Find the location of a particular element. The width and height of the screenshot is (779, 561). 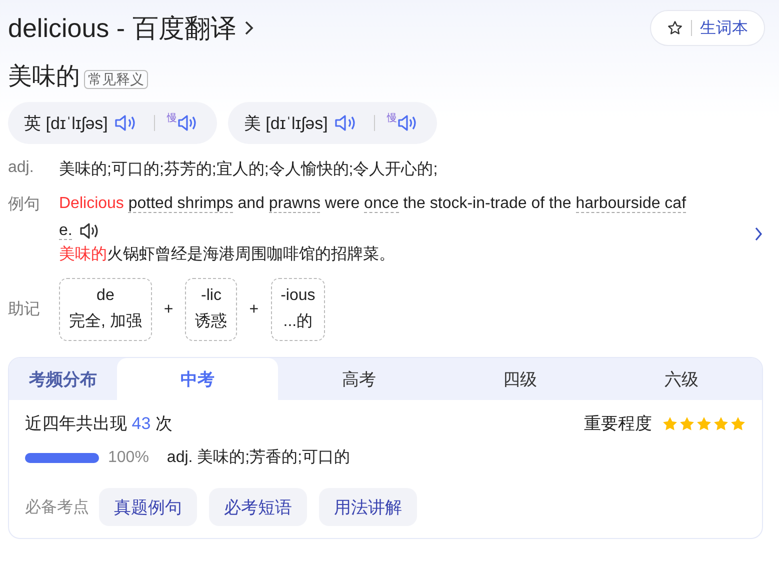

exam-meaning: adj. 美味的;芳香的;可口的 is located at coordinates (258, 458).